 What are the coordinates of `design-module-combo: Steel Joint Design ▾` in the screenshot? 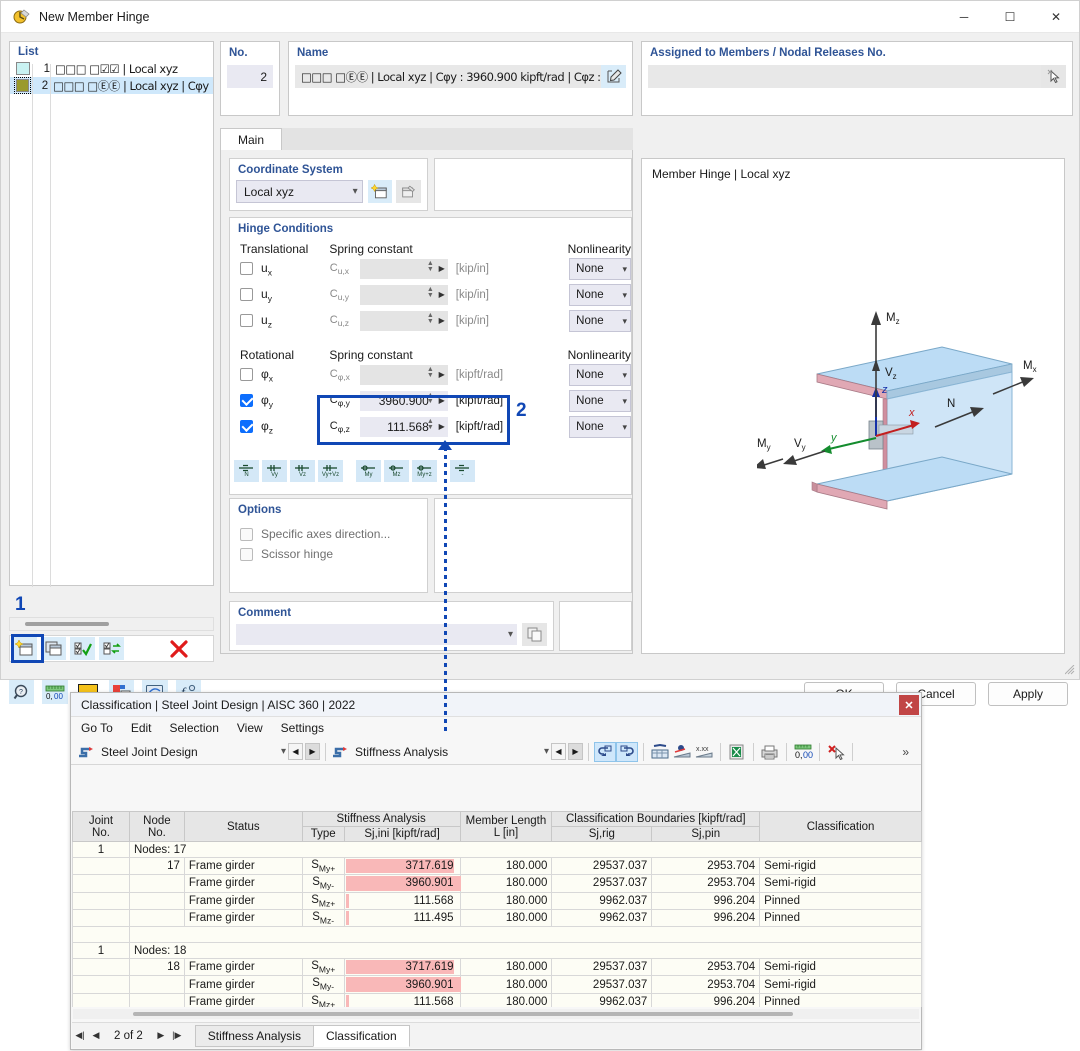 It's located at (178, 752).